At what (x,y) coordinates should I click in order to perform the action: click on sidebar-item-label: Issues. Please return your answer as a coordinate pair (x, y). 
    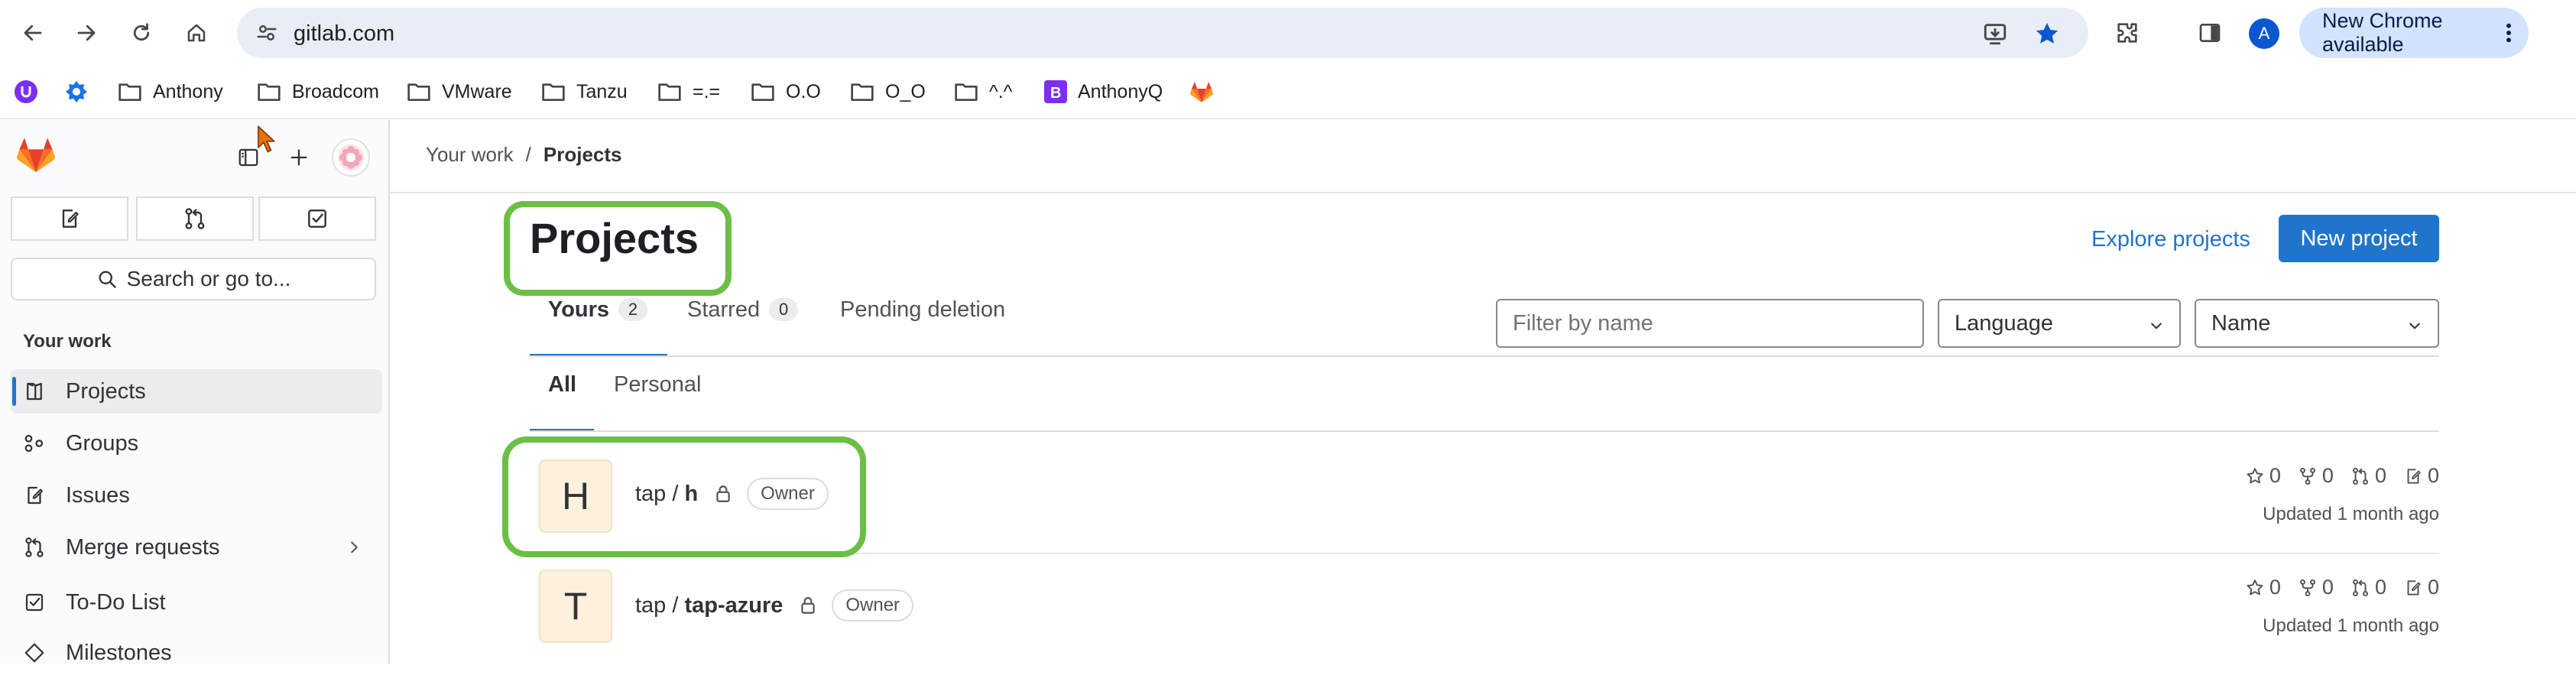
    Looking at the image, I should click on (98, 495).